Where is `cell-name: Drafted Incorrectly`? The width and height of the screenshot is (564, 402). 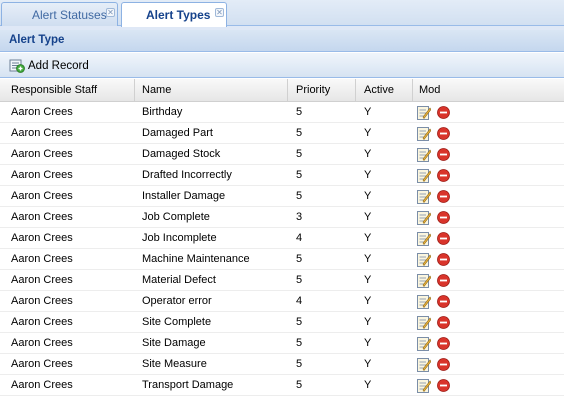
cell-name: Drafted Incorrectly is located at coordinates (187, 175).